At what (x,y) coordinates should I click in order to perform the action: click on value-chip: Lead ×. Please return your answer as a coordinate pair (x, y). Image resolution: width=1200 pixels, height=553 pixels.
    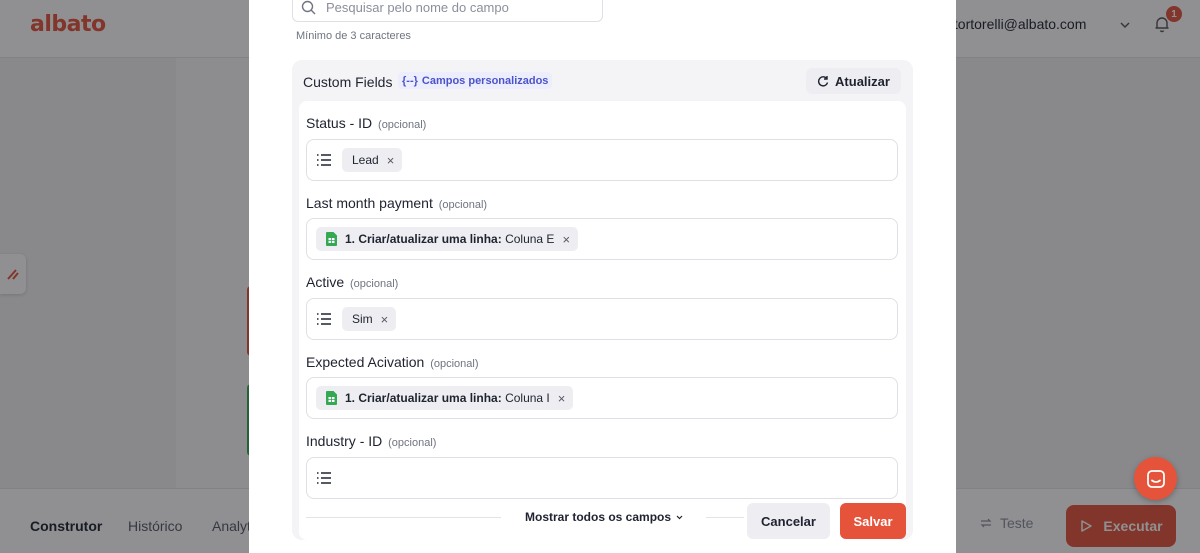
    Looking at the image, I should click on (372, 160).